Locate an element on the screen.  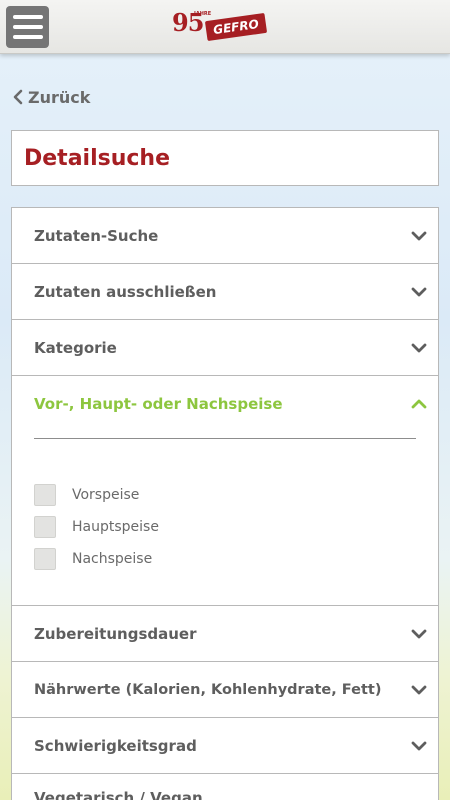
accordion-header-vegetarisch: Vegetarisch / Vegan is located at coordinates (225, 787).